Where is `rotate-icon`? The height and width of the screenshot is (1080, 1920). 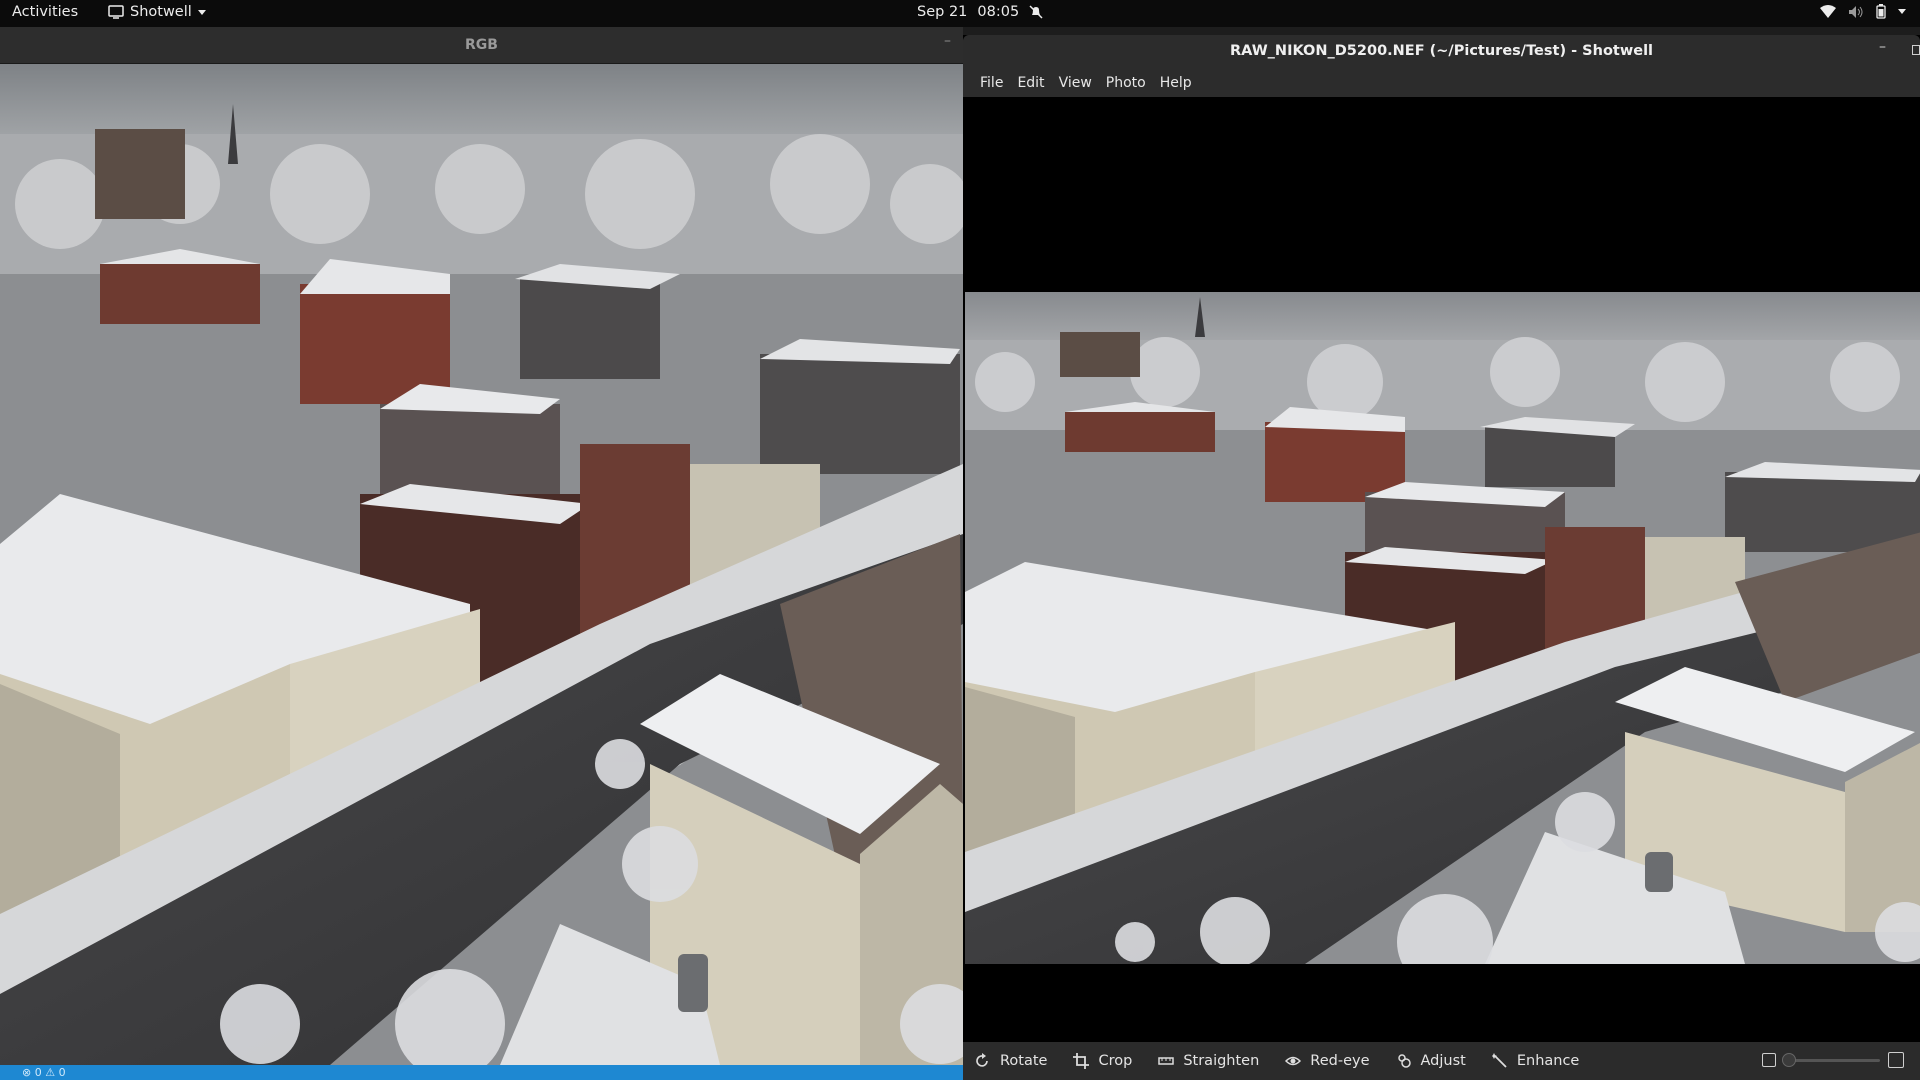
rotate-icon is located at coordinates (982, 1060).